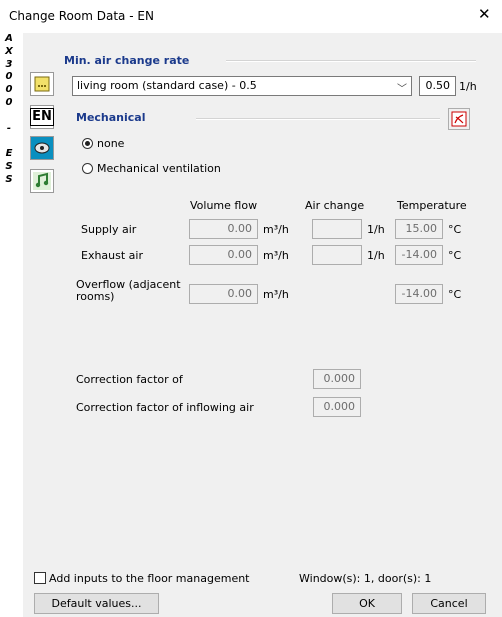 Image resolution: width=502 pixels, height=617 pixels. I want to click on exhaust-volume-input: 0.00, so click(223, 255).